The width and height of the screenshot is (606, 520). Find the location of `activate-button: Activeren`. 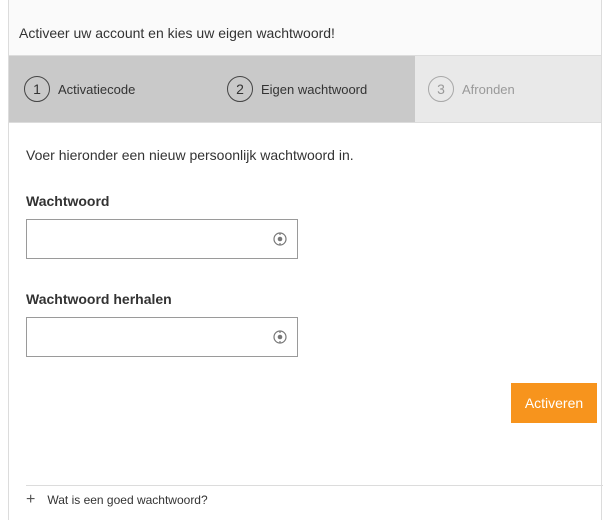

activate-button: Activeren is located at coordinates (554, 403).